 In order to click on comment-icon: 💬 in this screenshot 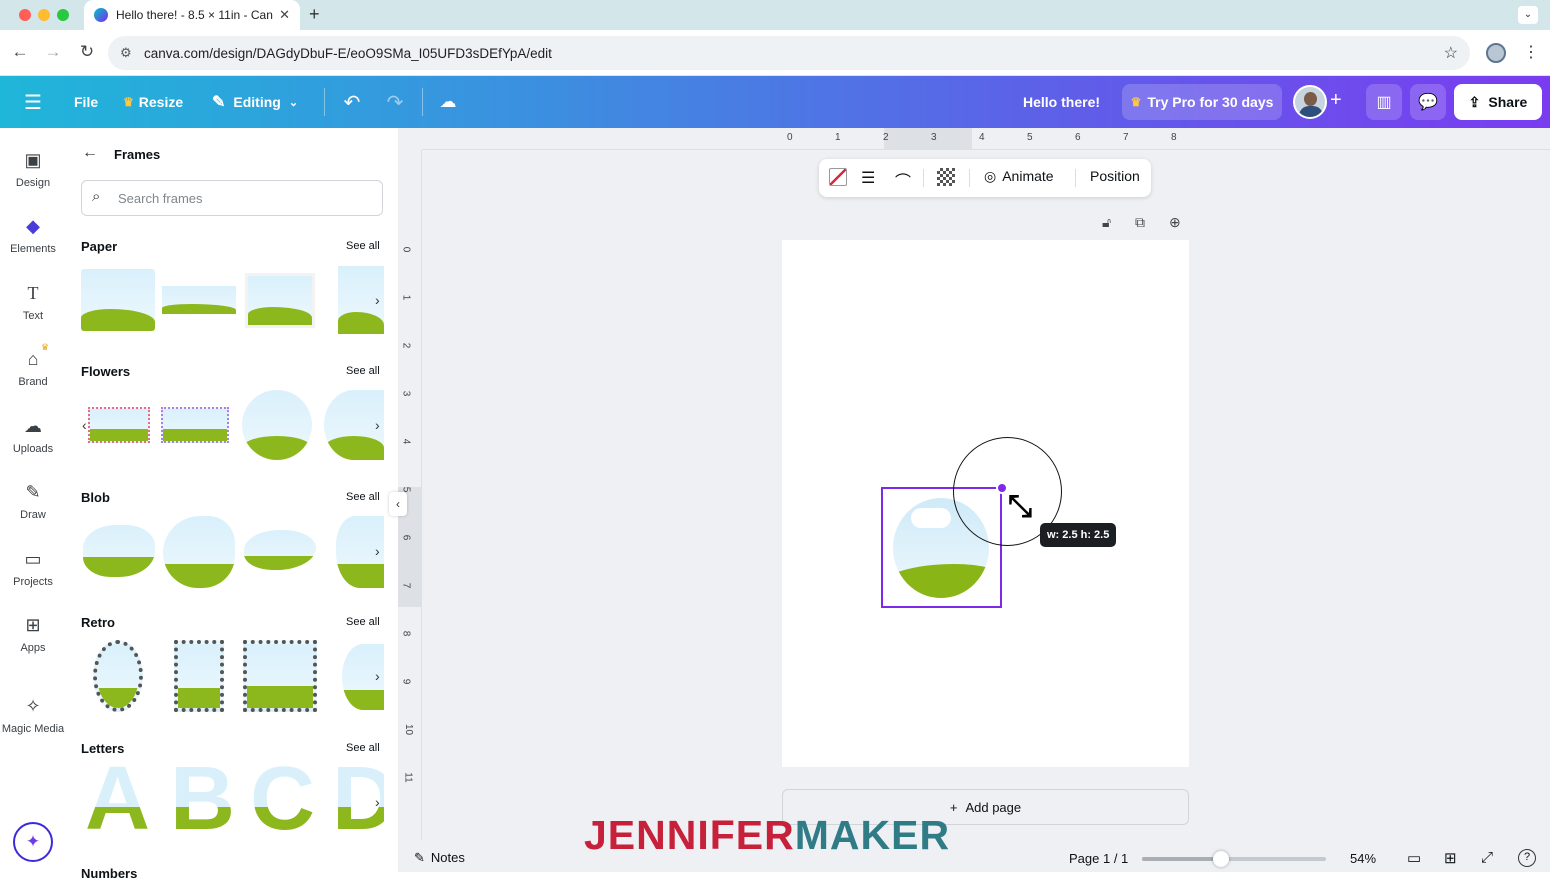, I will do `click(1428, 102)`.